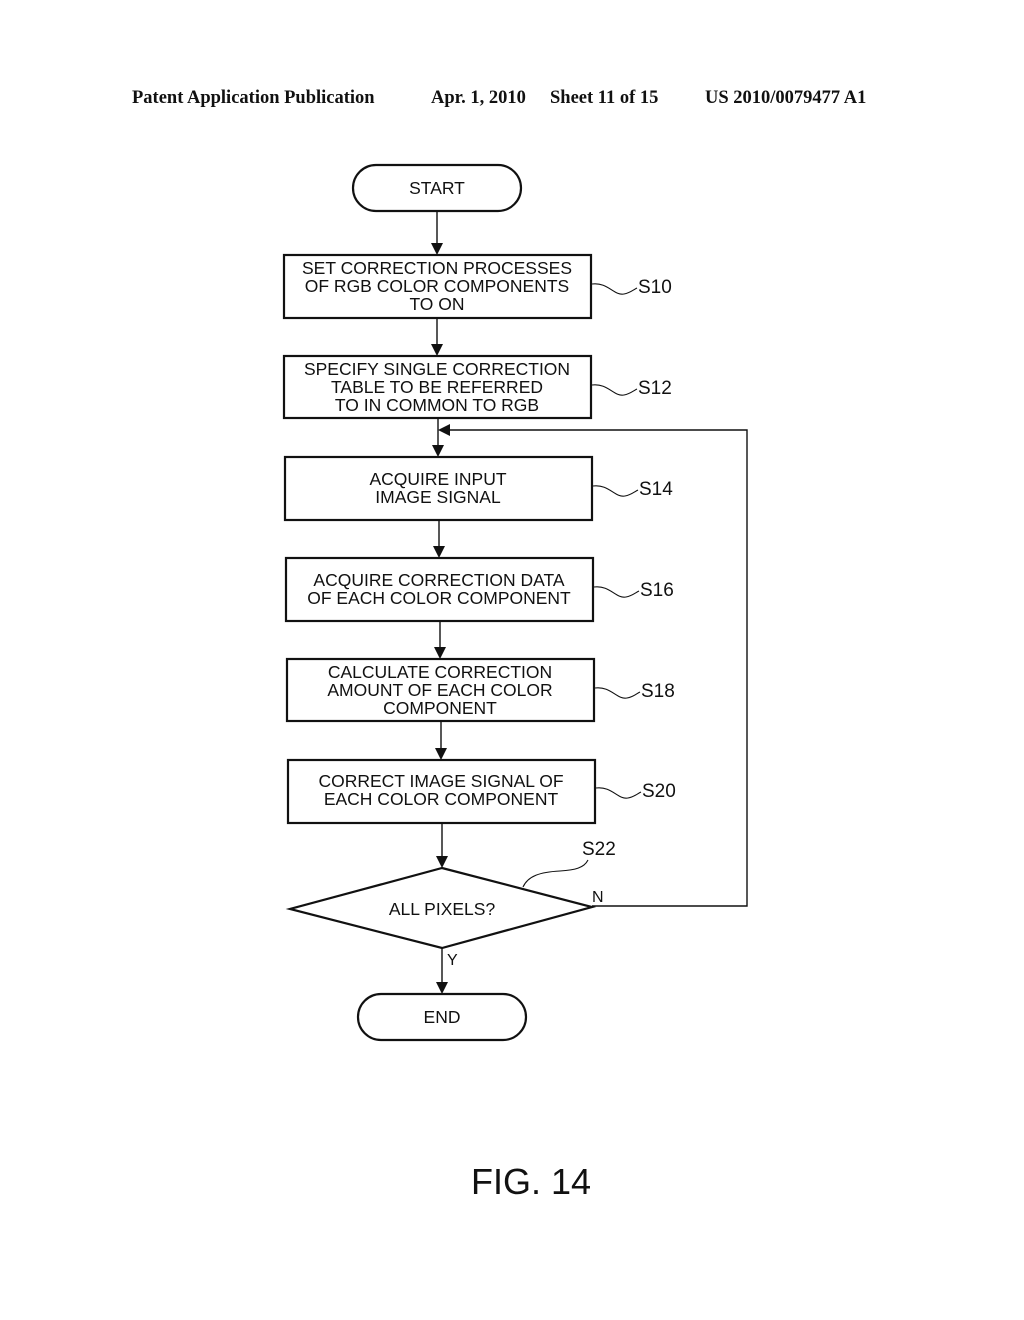 This screenshot has width=1024, height=1320. Describe the element at coordinates (618, 793) in the screenshot. I see `step-s20-leader` at that location.